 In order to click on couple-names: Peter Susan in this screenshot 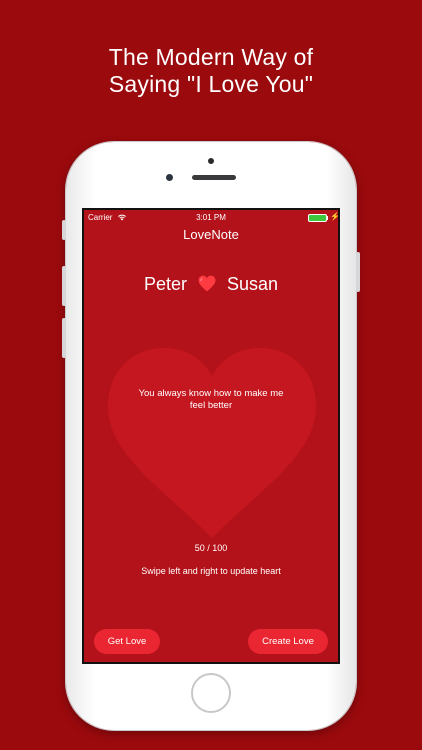, I will do `click(211, 284)`.